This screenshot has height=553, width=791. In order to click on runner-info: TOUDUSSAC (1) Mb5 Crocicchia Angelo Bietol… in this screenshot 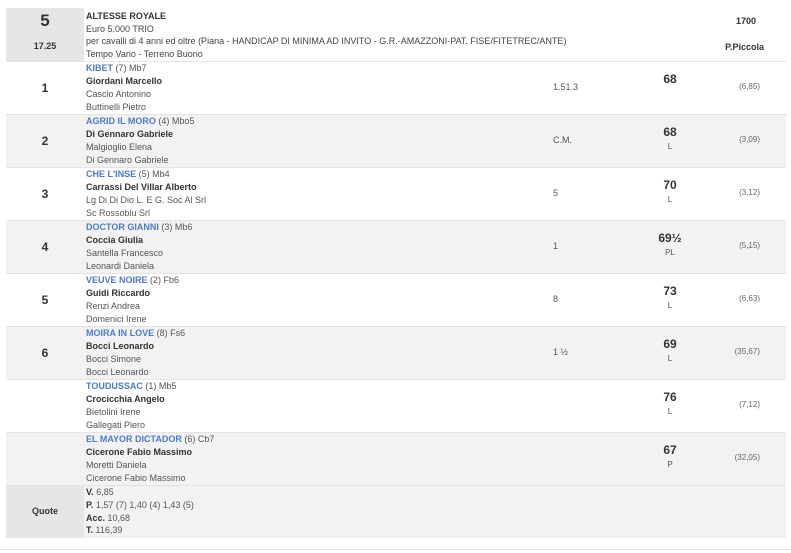, I will do `click(131, 406)`.